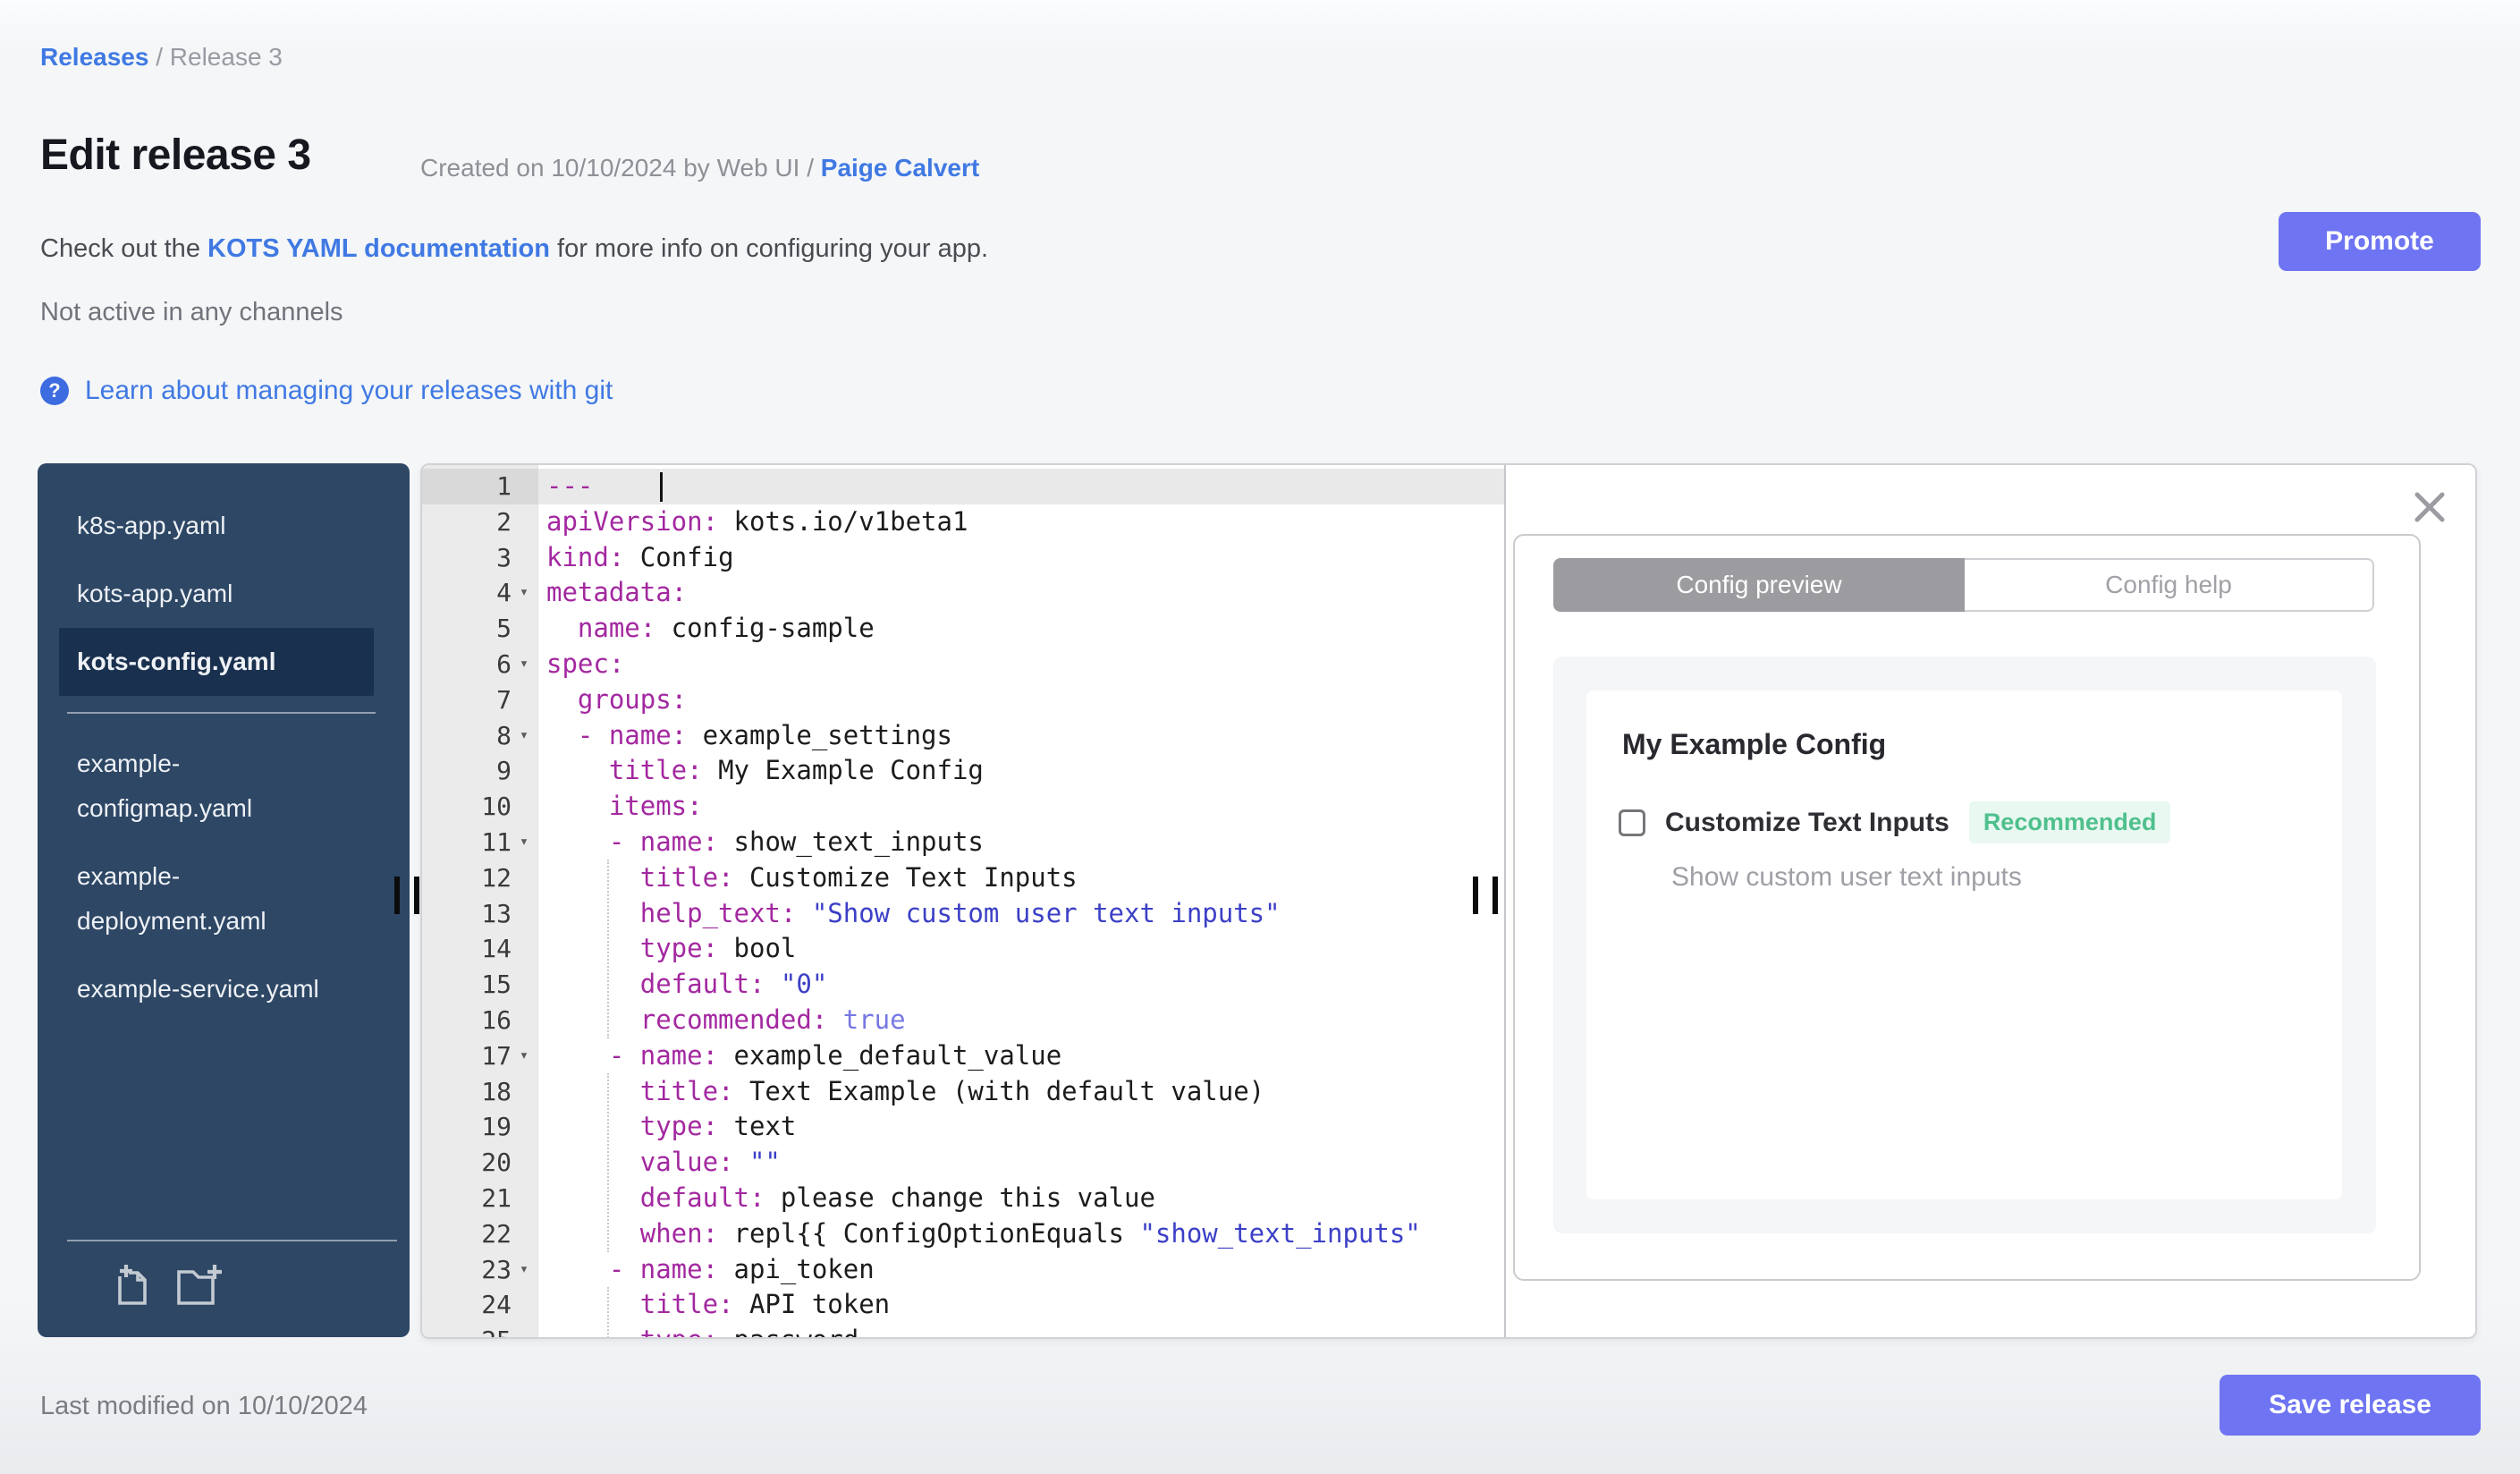 This screenshot has height=1474, width=2520. I want to click on code-line: 11 ▾ - name: show_text_inputs, so click(963, 842).